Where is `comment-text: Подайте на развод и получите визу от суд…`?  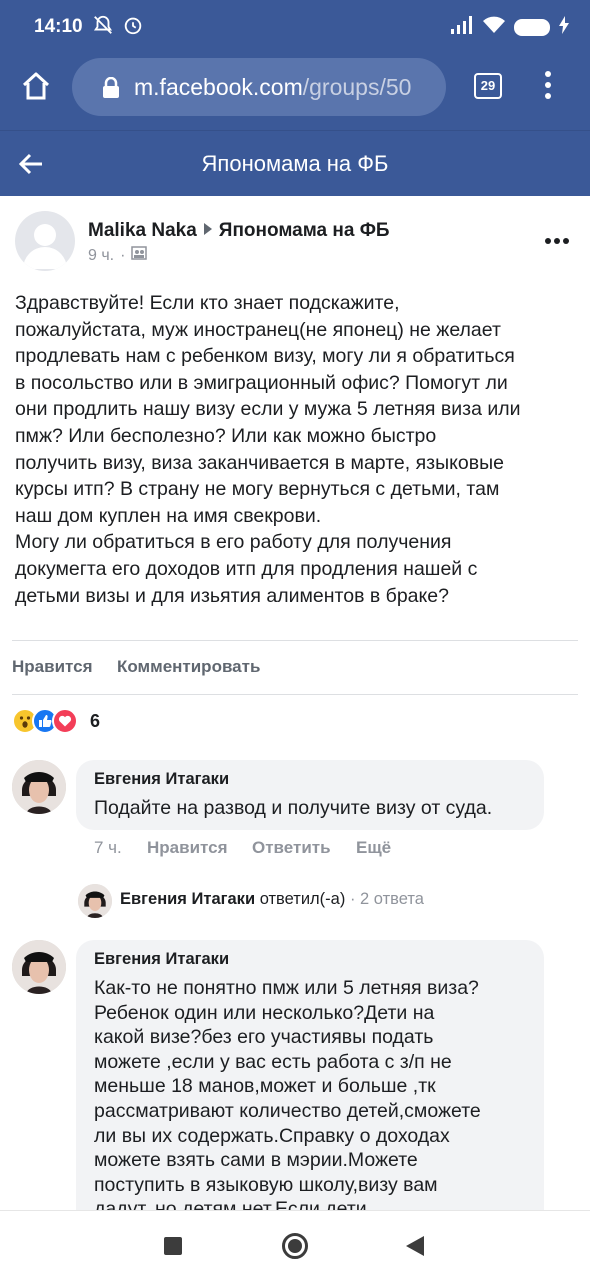
comment-text: Подайте на развод и получите визу от суд… is located at coordinates (293, 808).